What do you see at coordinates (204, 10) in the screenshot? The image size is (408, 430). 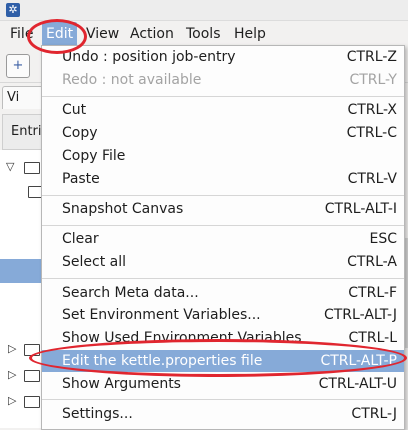 I see `window-titlebar: ✲` at bounding box center [204, 10].